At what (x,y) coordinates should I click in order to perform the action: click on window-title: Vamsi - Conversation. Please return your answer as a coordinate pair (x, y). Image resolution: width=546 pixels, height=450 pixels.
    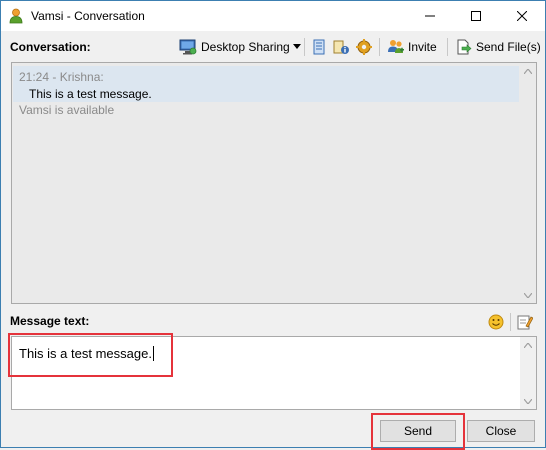
    Looking at the image, I should click on (88, 16).